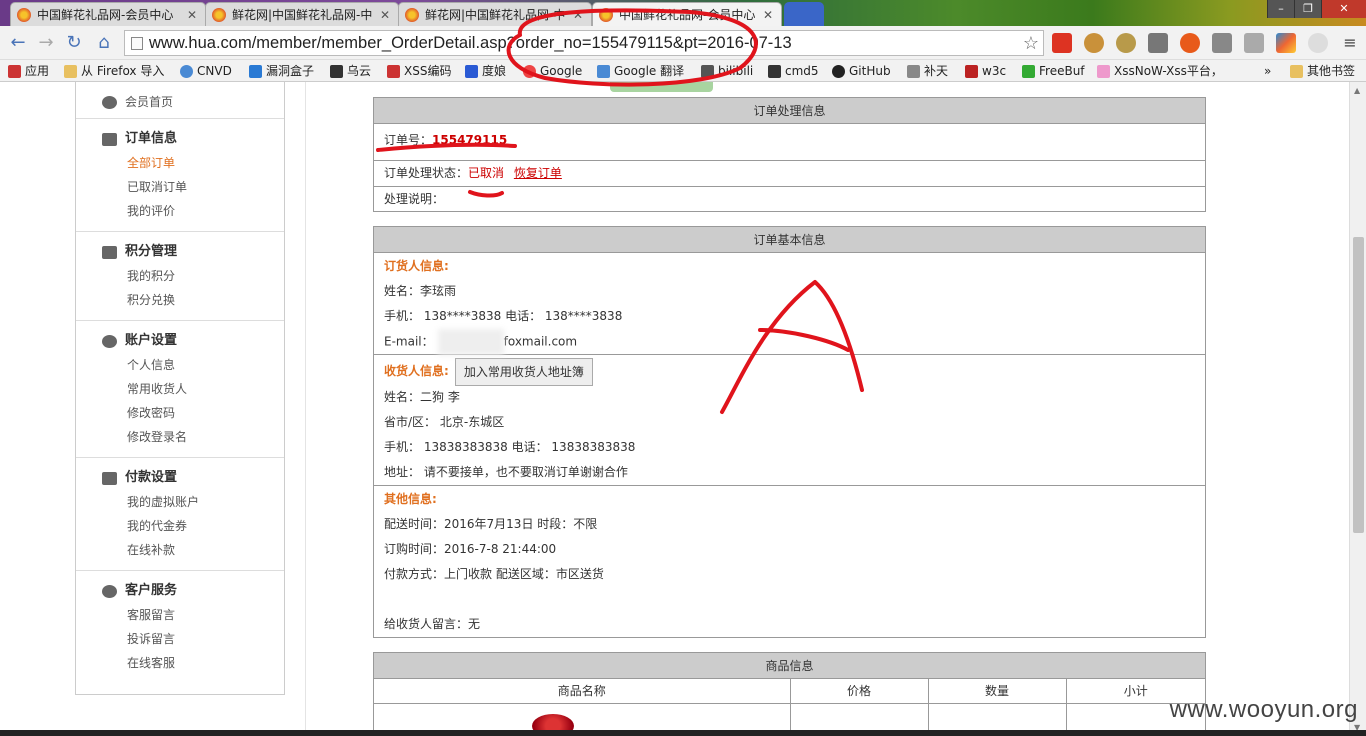  I want to click on restore-icon: ❐, so click(1307, 9).